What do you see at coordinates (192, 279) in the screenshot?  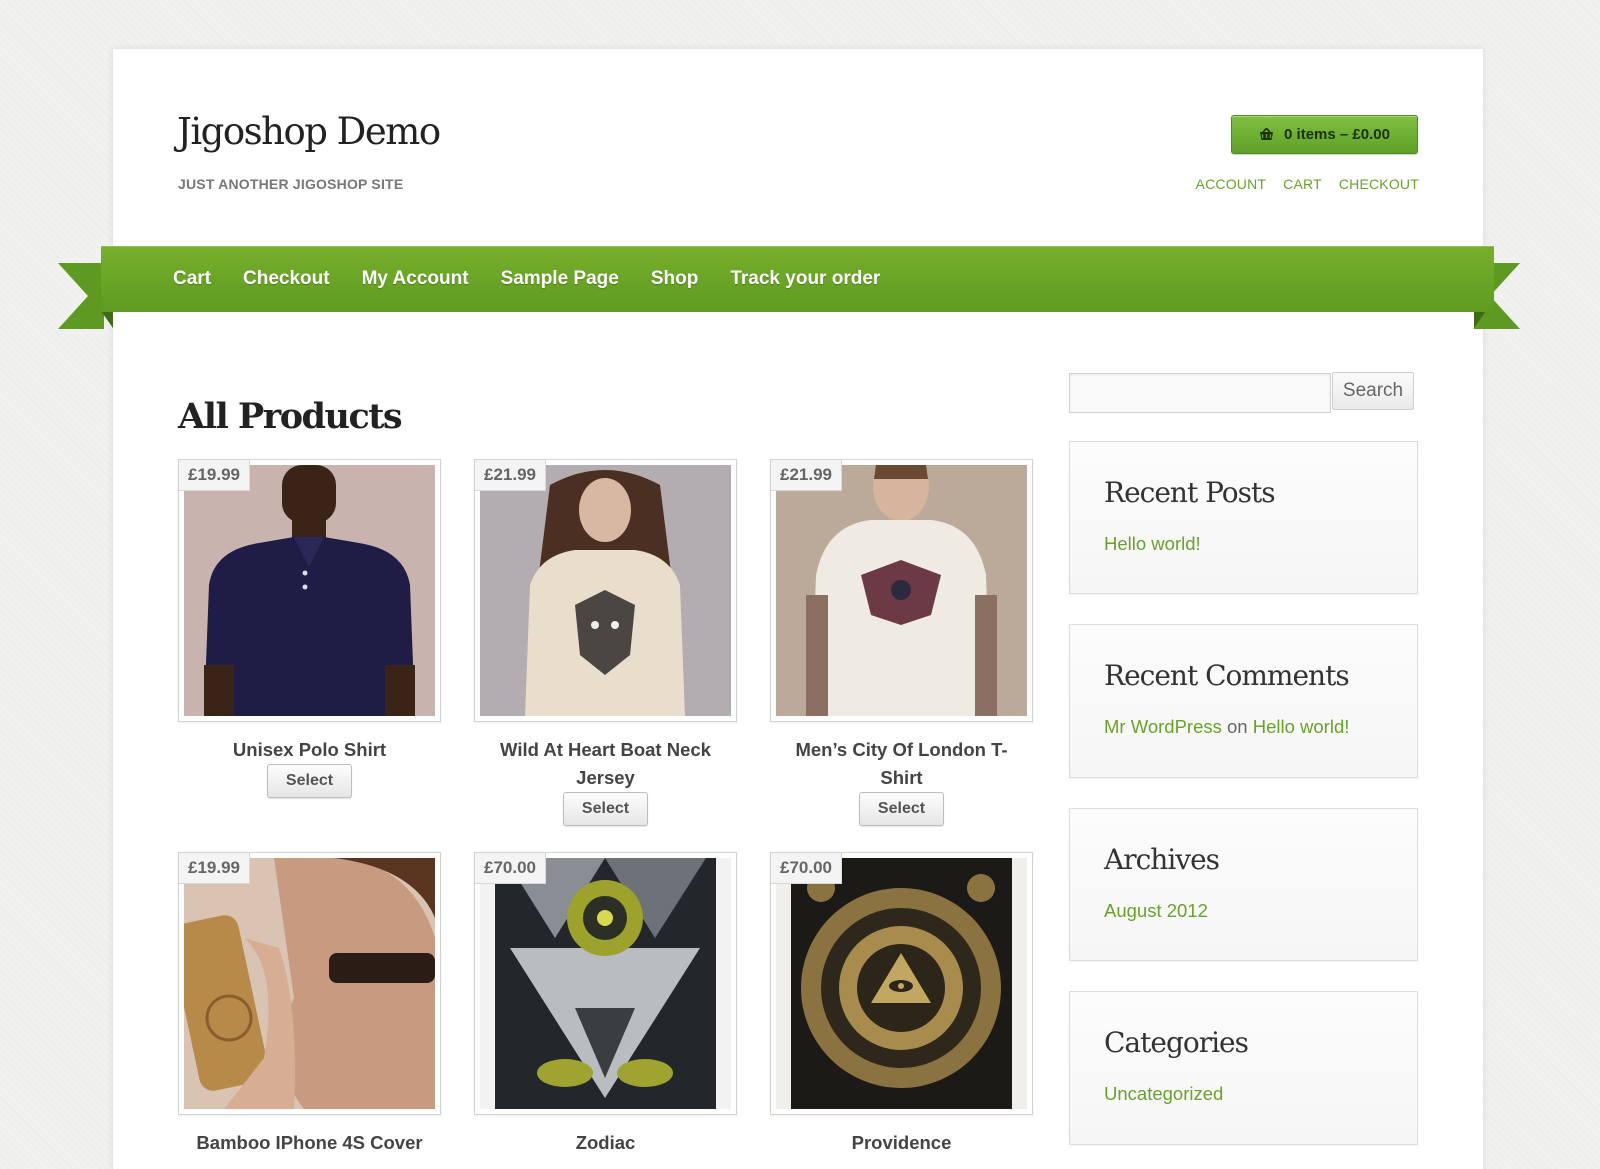 I see `nav-item-cart: Cart` at bounding box center [192, 279].